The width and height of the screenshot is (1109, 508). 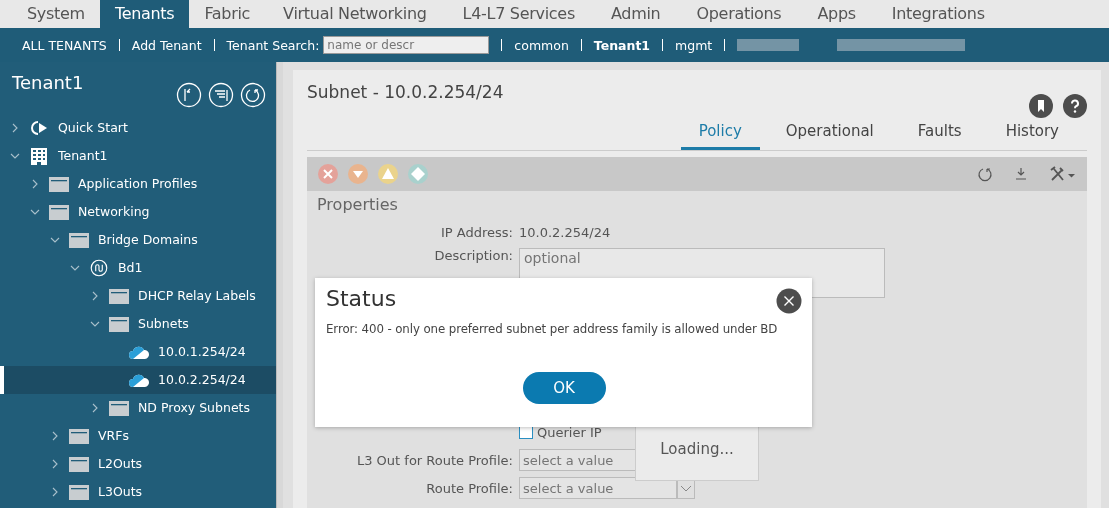 I want to click on nav-tab: Integrations, so click(x=938, y=14).